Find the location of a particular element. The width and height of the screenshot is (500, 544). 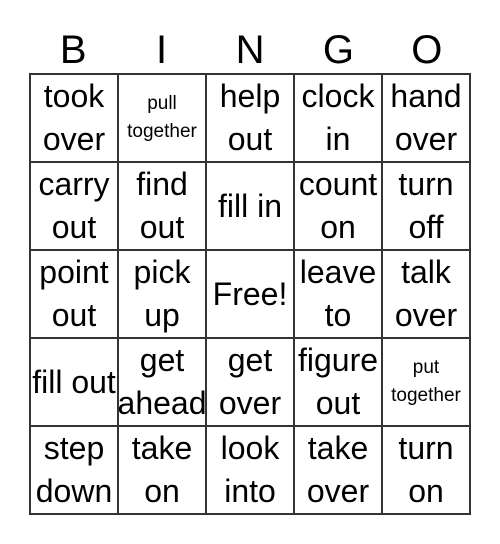

cell-text: take over is located at coordinates (338, 469).